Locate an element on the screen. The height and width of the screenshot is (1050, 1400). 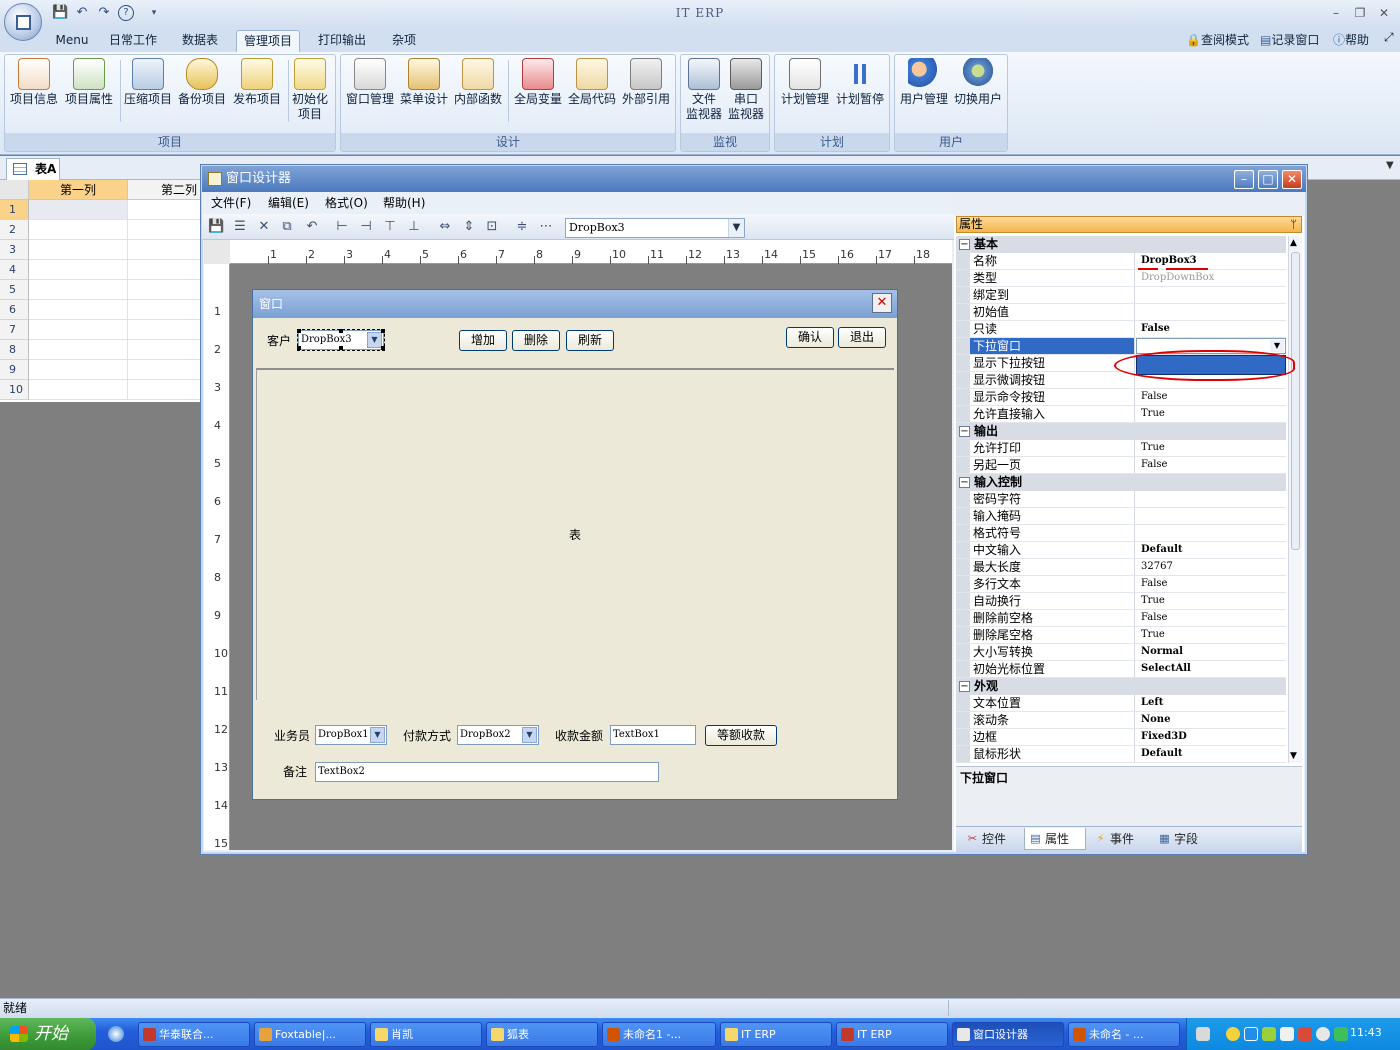
property-value: DropBox3 is located at coordinates (1212, 261).